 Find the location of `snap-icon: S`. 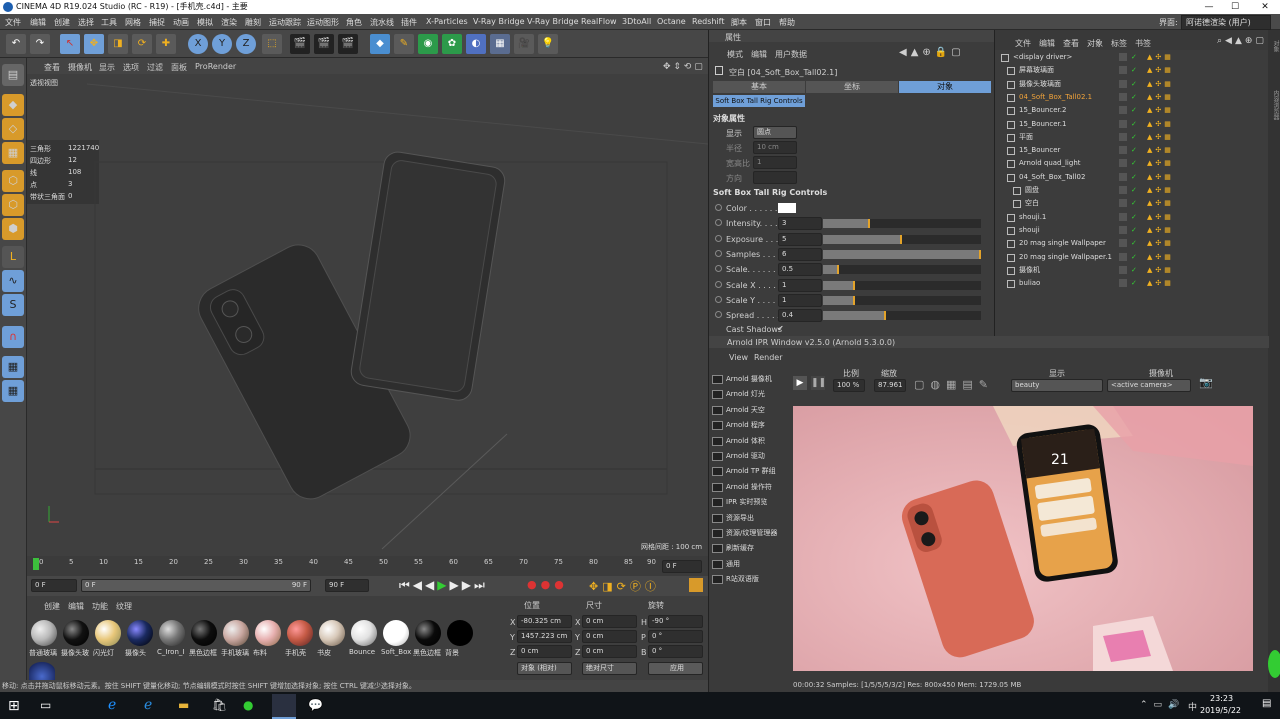

snap-icon: S is located at coordinates (13, 305).